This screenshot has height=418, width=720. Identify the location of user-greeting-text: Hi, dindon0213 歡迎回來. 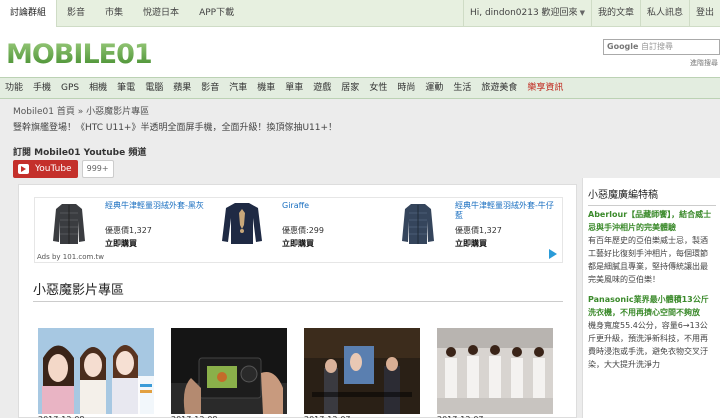
(523, 13).